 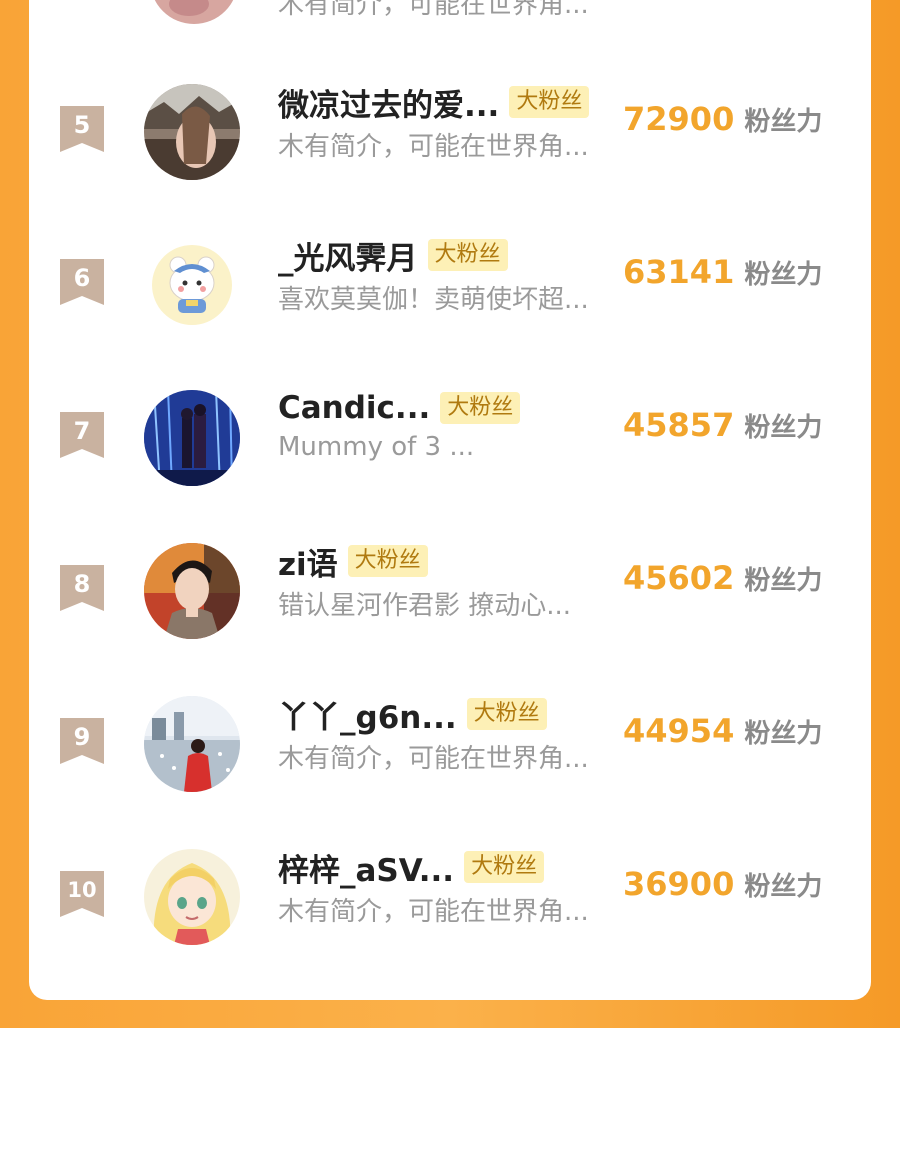 I want to click on list-item: 8 zi语 大粉丝 错认星河作君影 撩动心... 45602 粉丝力, so click(x=450, y=591).